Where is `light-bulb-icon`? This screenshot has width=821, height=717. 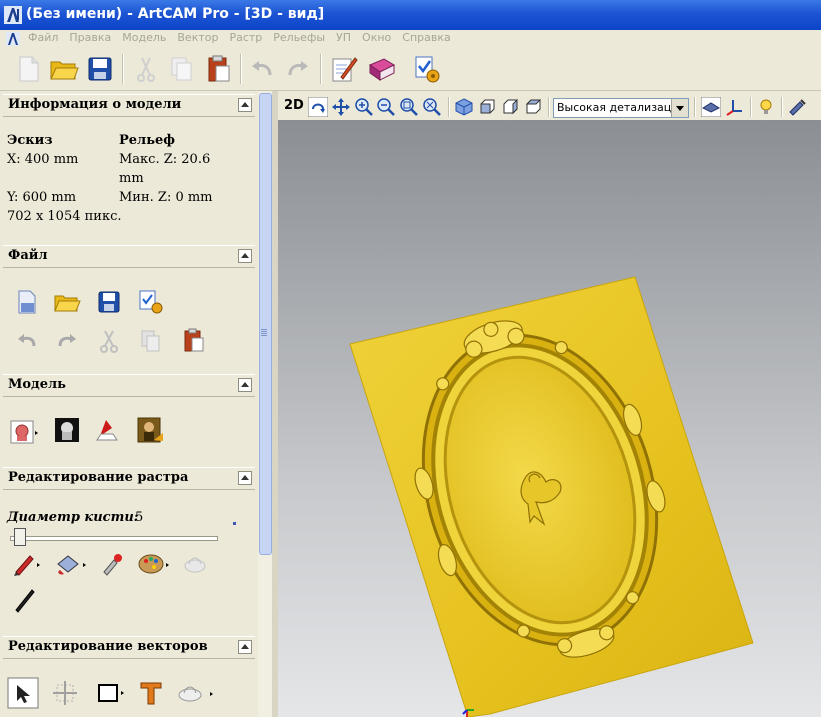
light-bulb-icon is located at coordinates (766, 107).